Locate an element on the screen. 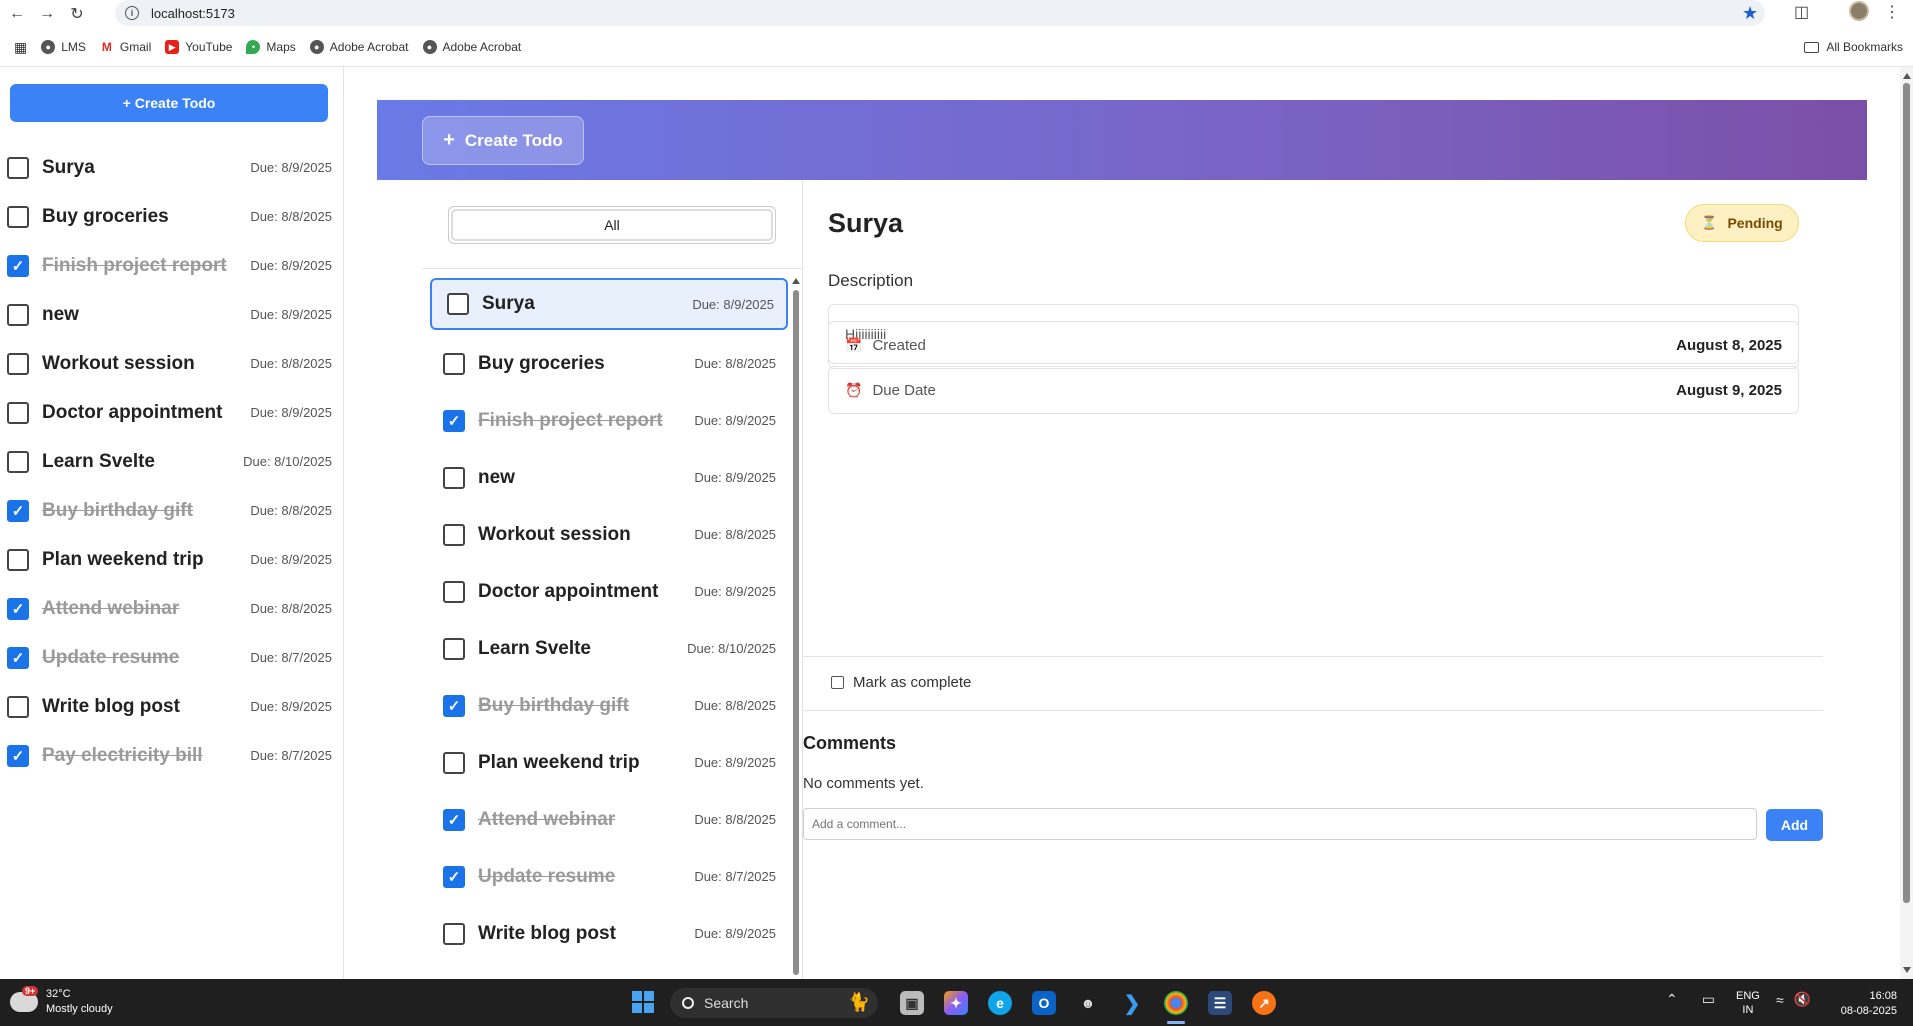 This screenshot has height=1026, width=1913. chevron-up-icon: ⌃ is located at coordinates (1672, 999).